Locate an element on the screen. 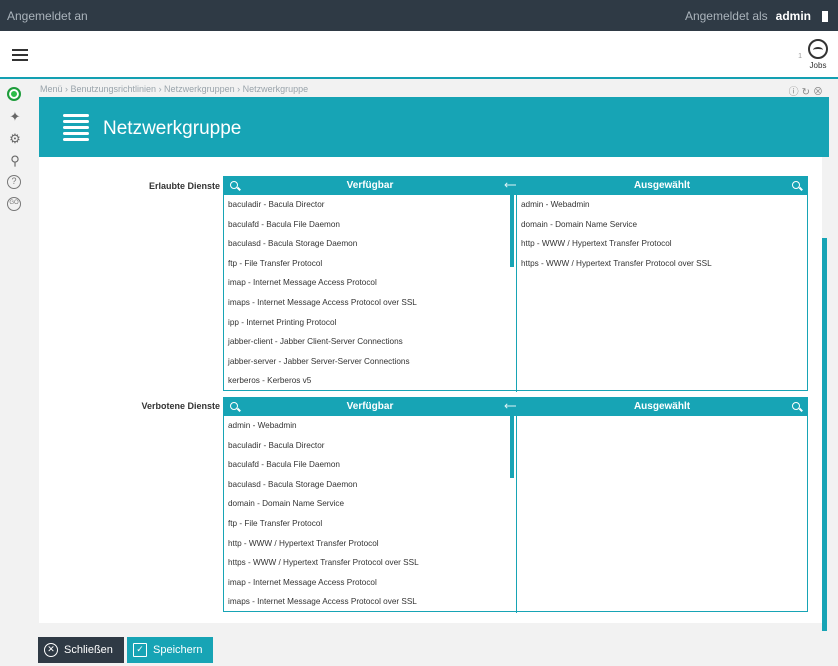 This screenshot has height=666, width=838. jobs-count: 1 is located at coordinates (800, 56).